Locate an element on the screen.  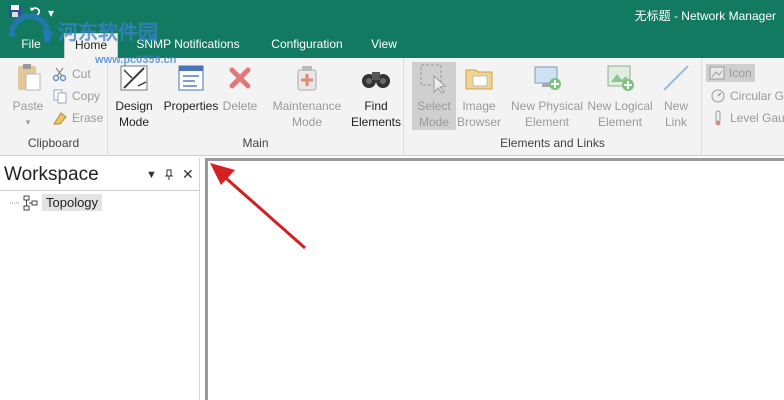
find-elements-button: Find Elements is located at coordinates (376, 96).